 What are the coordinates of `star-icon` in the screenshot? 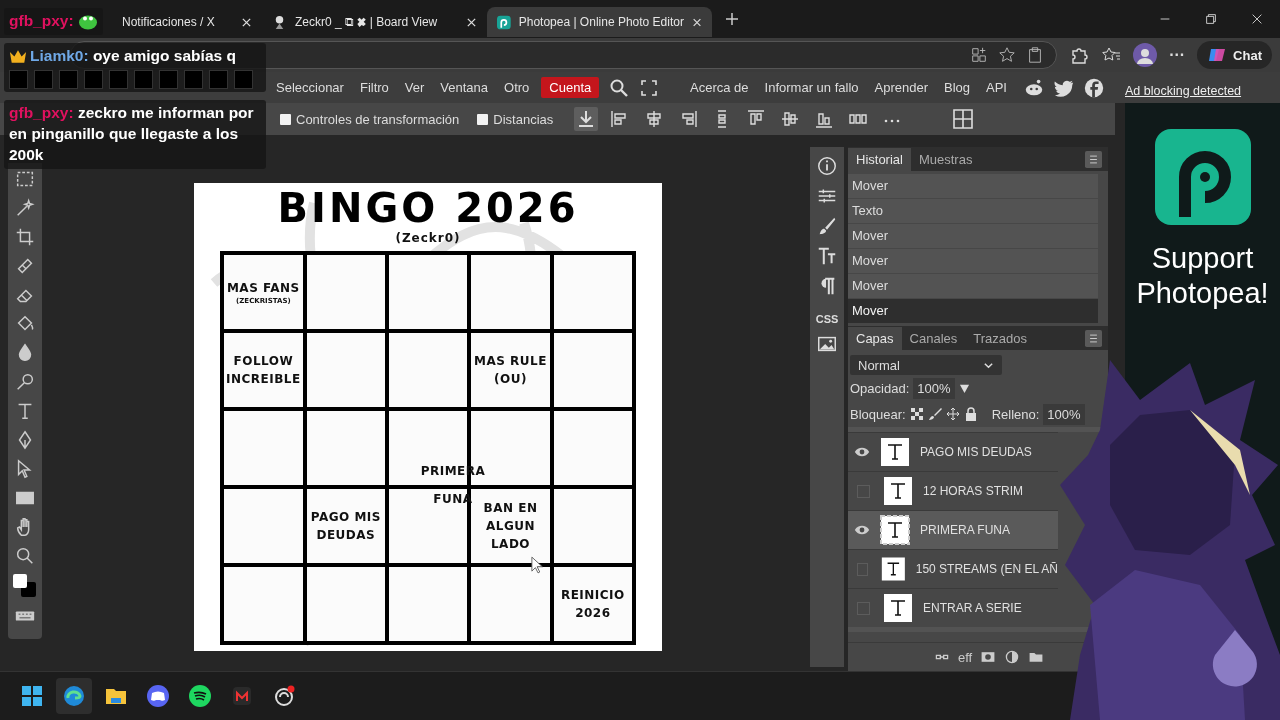 It's located at (1007, 55).